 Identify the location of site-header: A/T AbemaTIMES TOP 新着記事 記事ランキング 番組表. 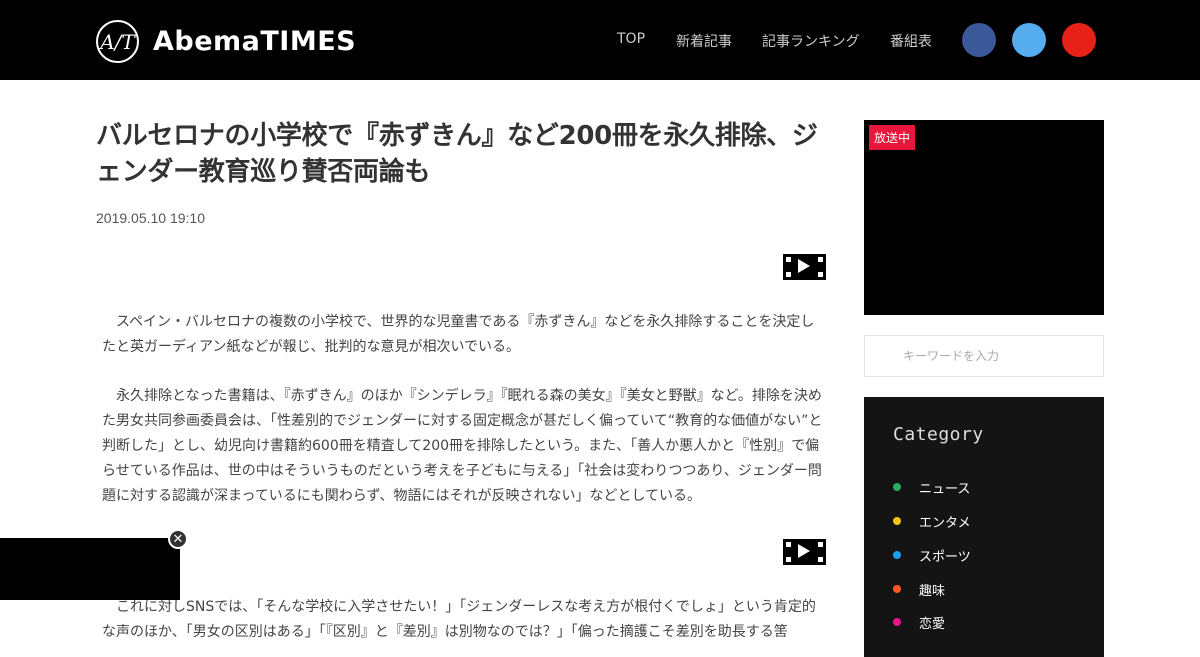
(600, 40).